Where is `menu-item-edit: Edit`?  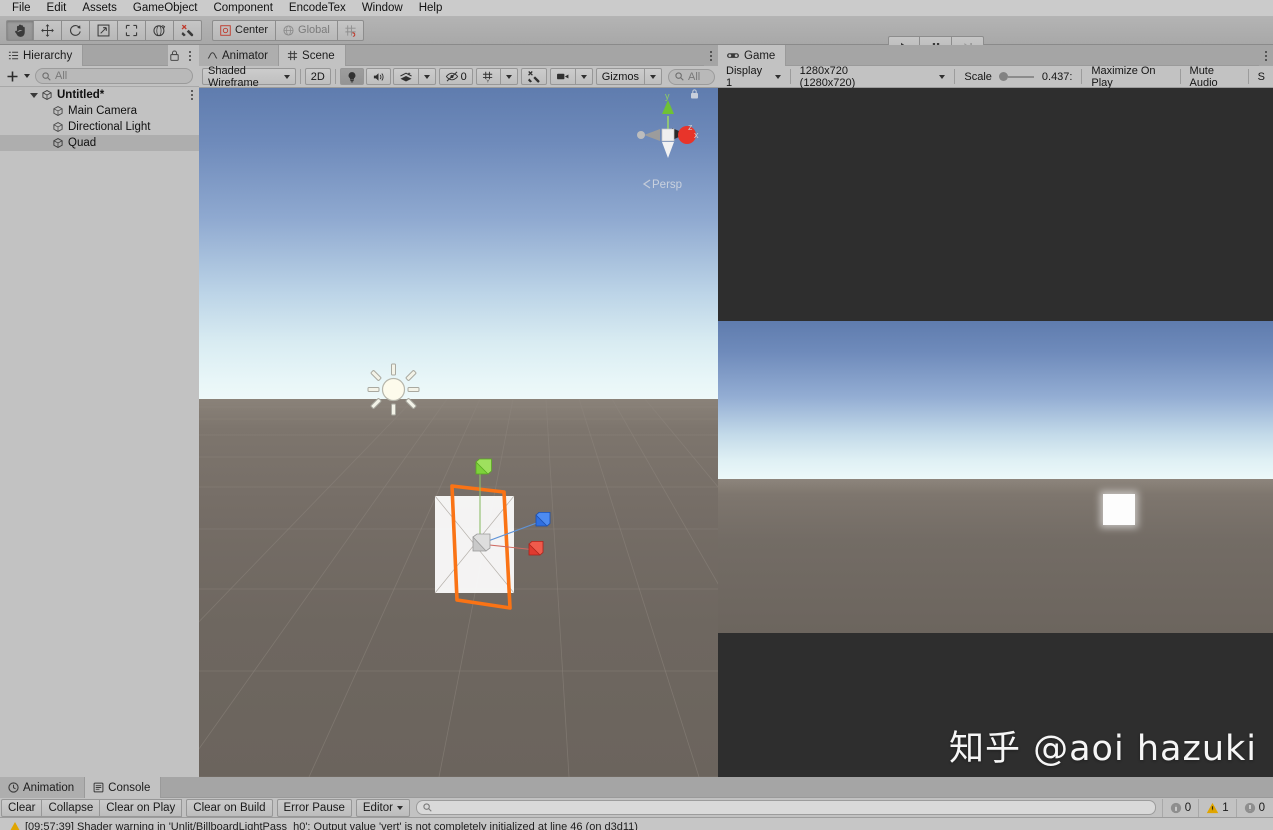 menu-item-edit: Edit is located at coordinates (57, 8).